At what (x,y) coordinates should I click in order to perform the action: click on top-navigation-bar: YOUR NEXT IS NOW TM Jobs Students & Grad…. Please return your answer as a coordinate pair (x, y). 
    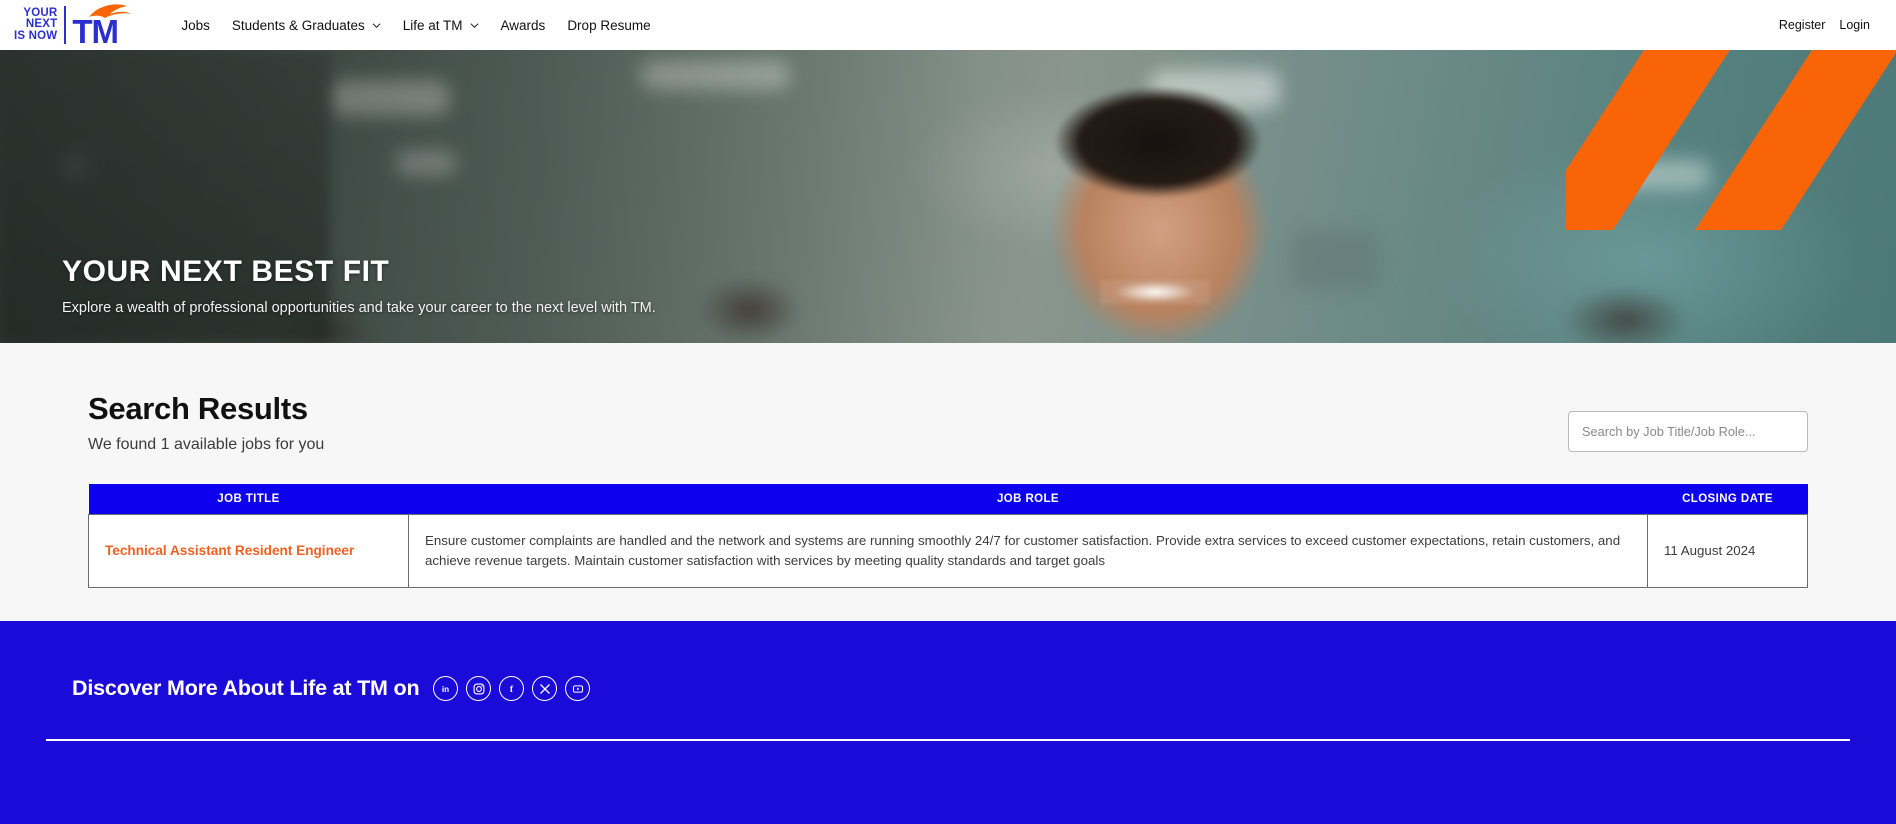
    Looking at the image, I should click on (948, 25).